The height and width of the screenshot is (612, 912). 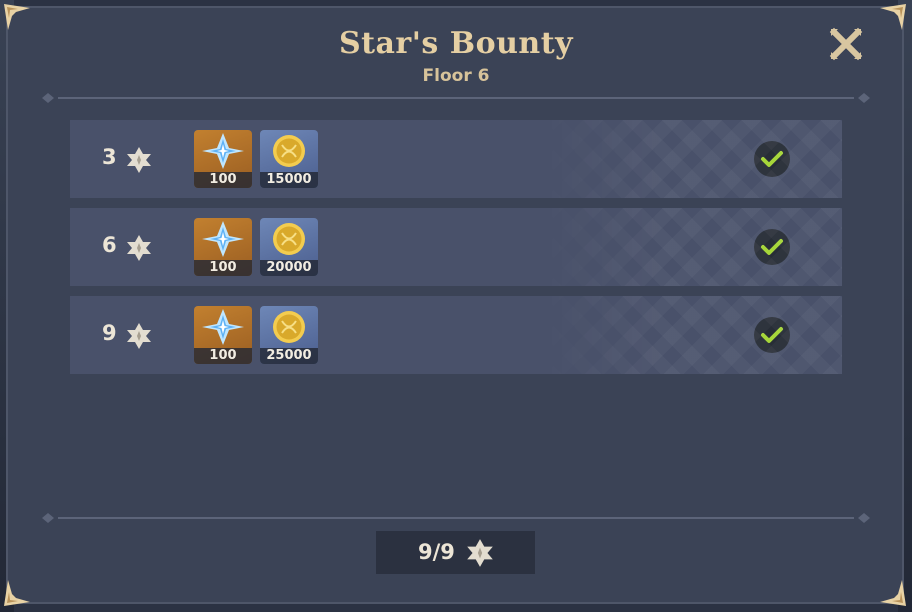 I want to click on reward-row: 6 100 20000, so click(x=456, y=247).